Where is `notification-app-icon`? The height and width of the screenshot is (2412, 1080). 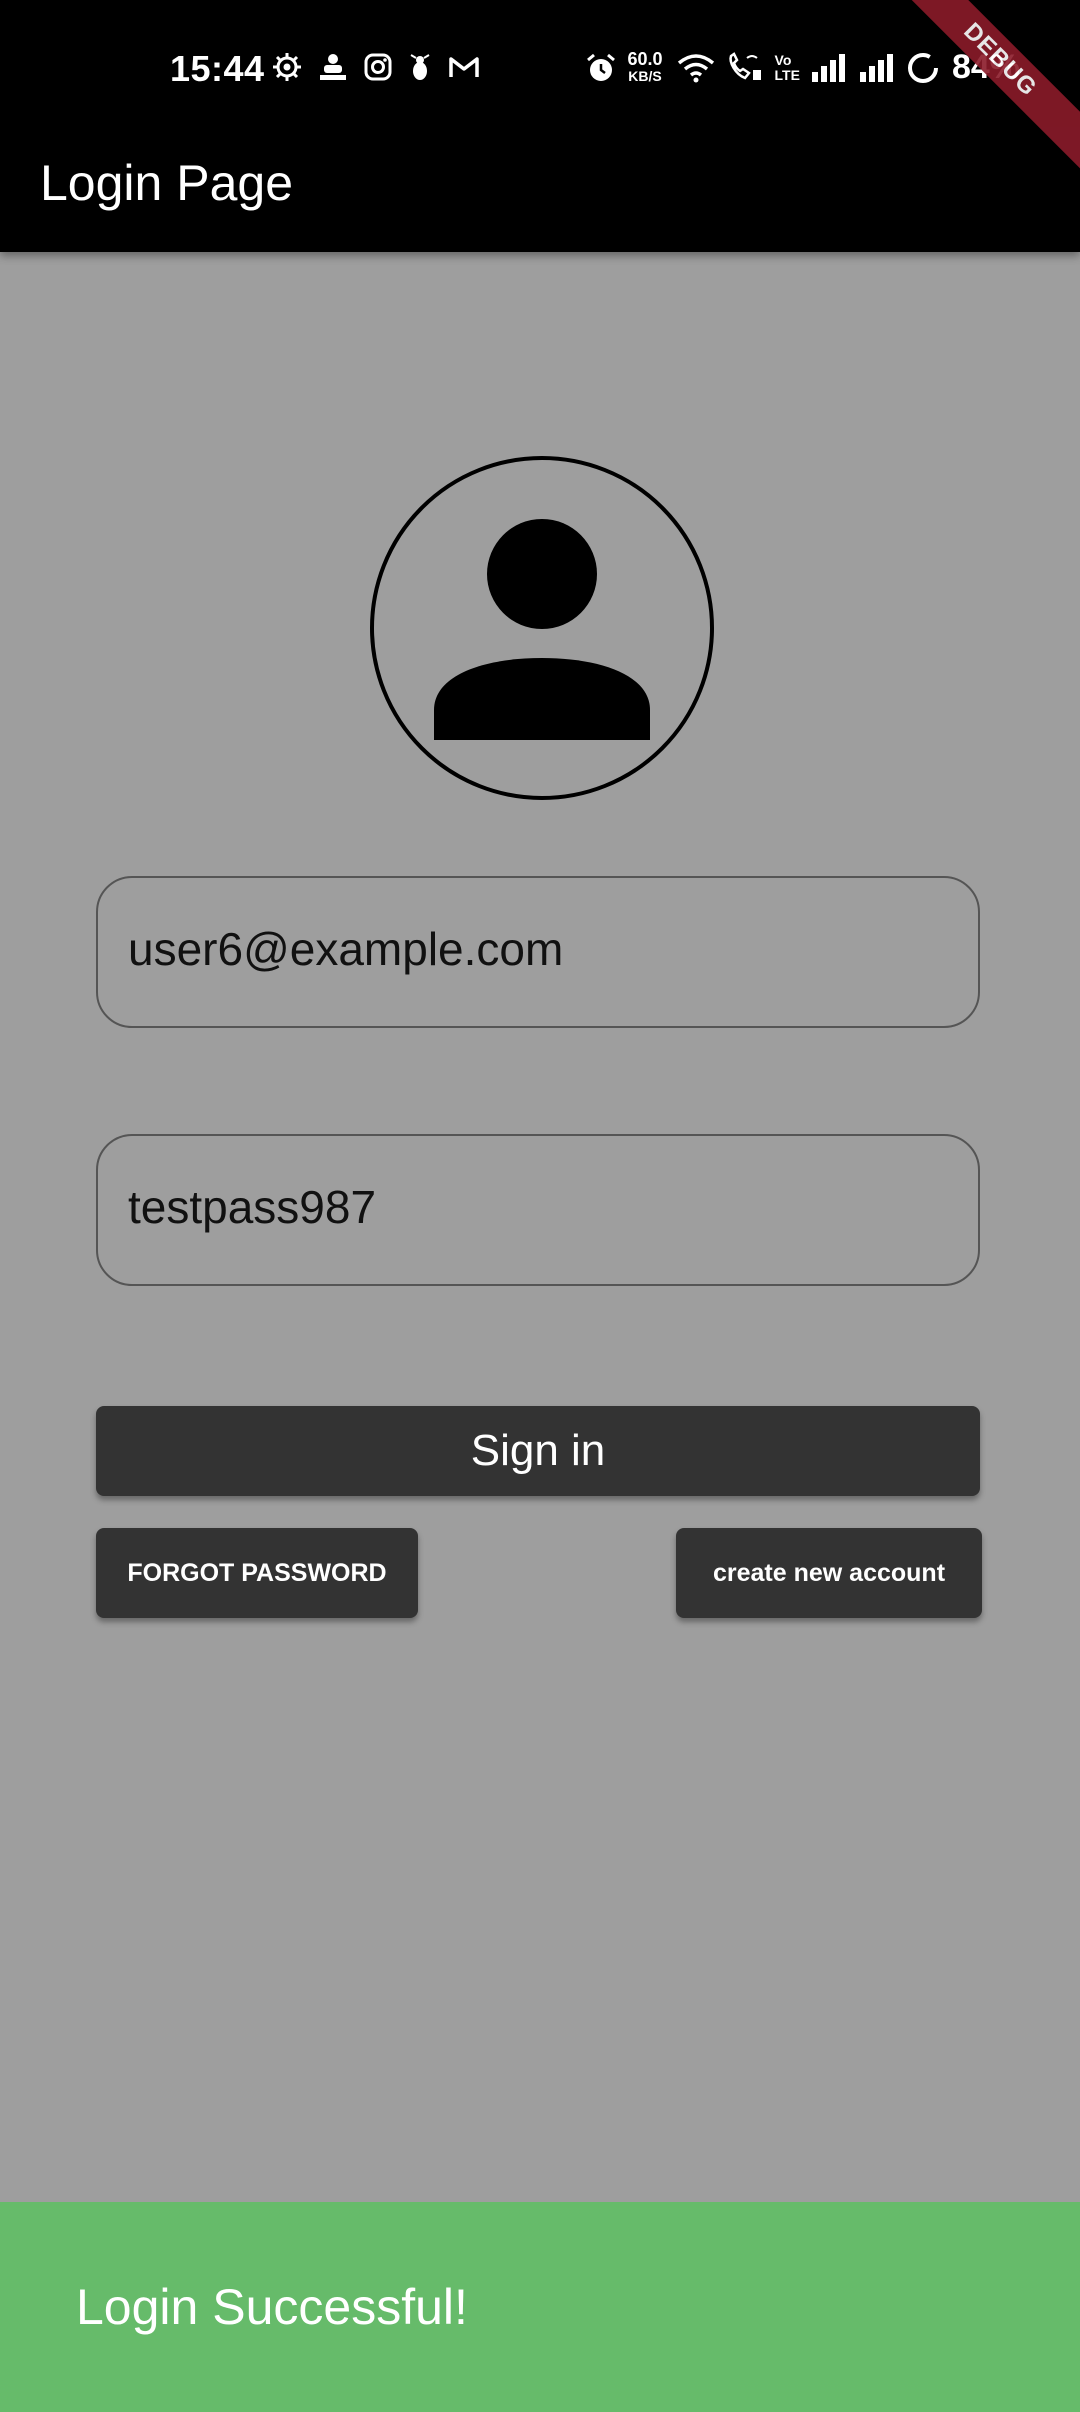
notification-app-icon is located at coordinates (333, 67).